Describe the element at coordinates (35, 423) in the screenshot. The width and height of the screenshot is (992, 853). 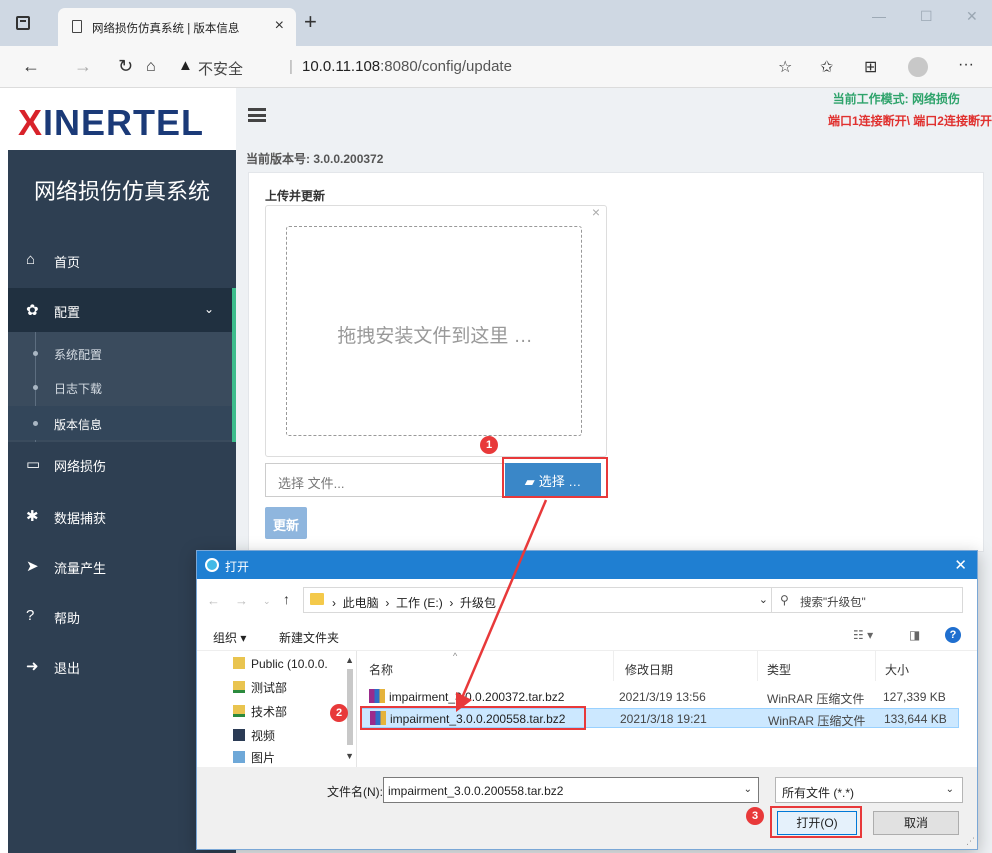
I see `bullet-icon` at that location.